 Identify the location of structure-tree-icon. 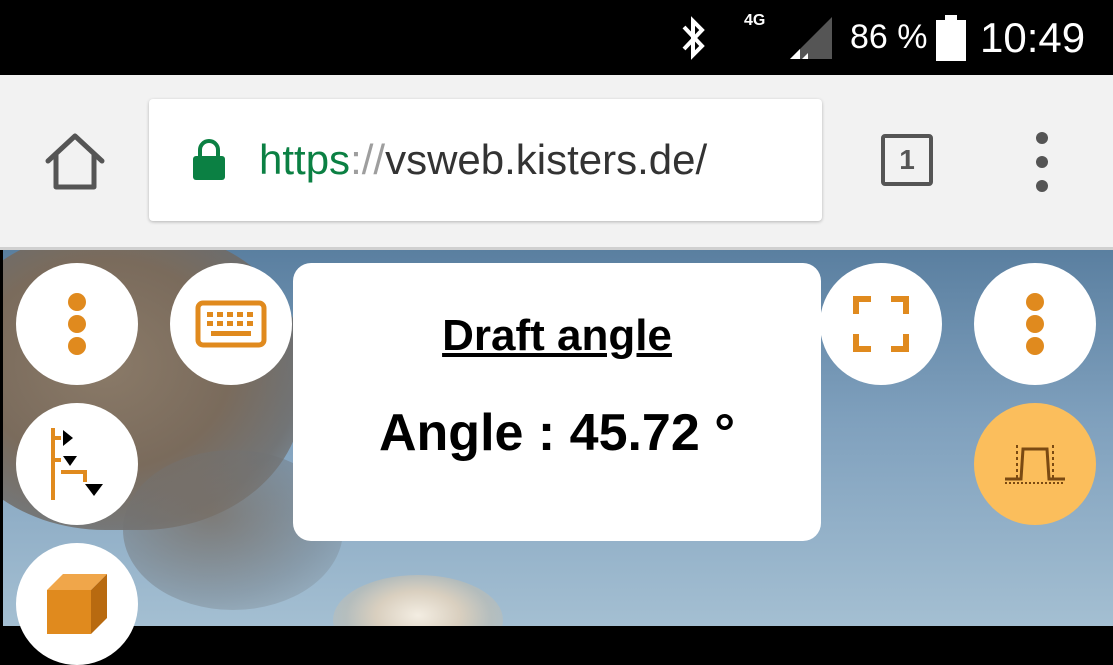
(77, 464).